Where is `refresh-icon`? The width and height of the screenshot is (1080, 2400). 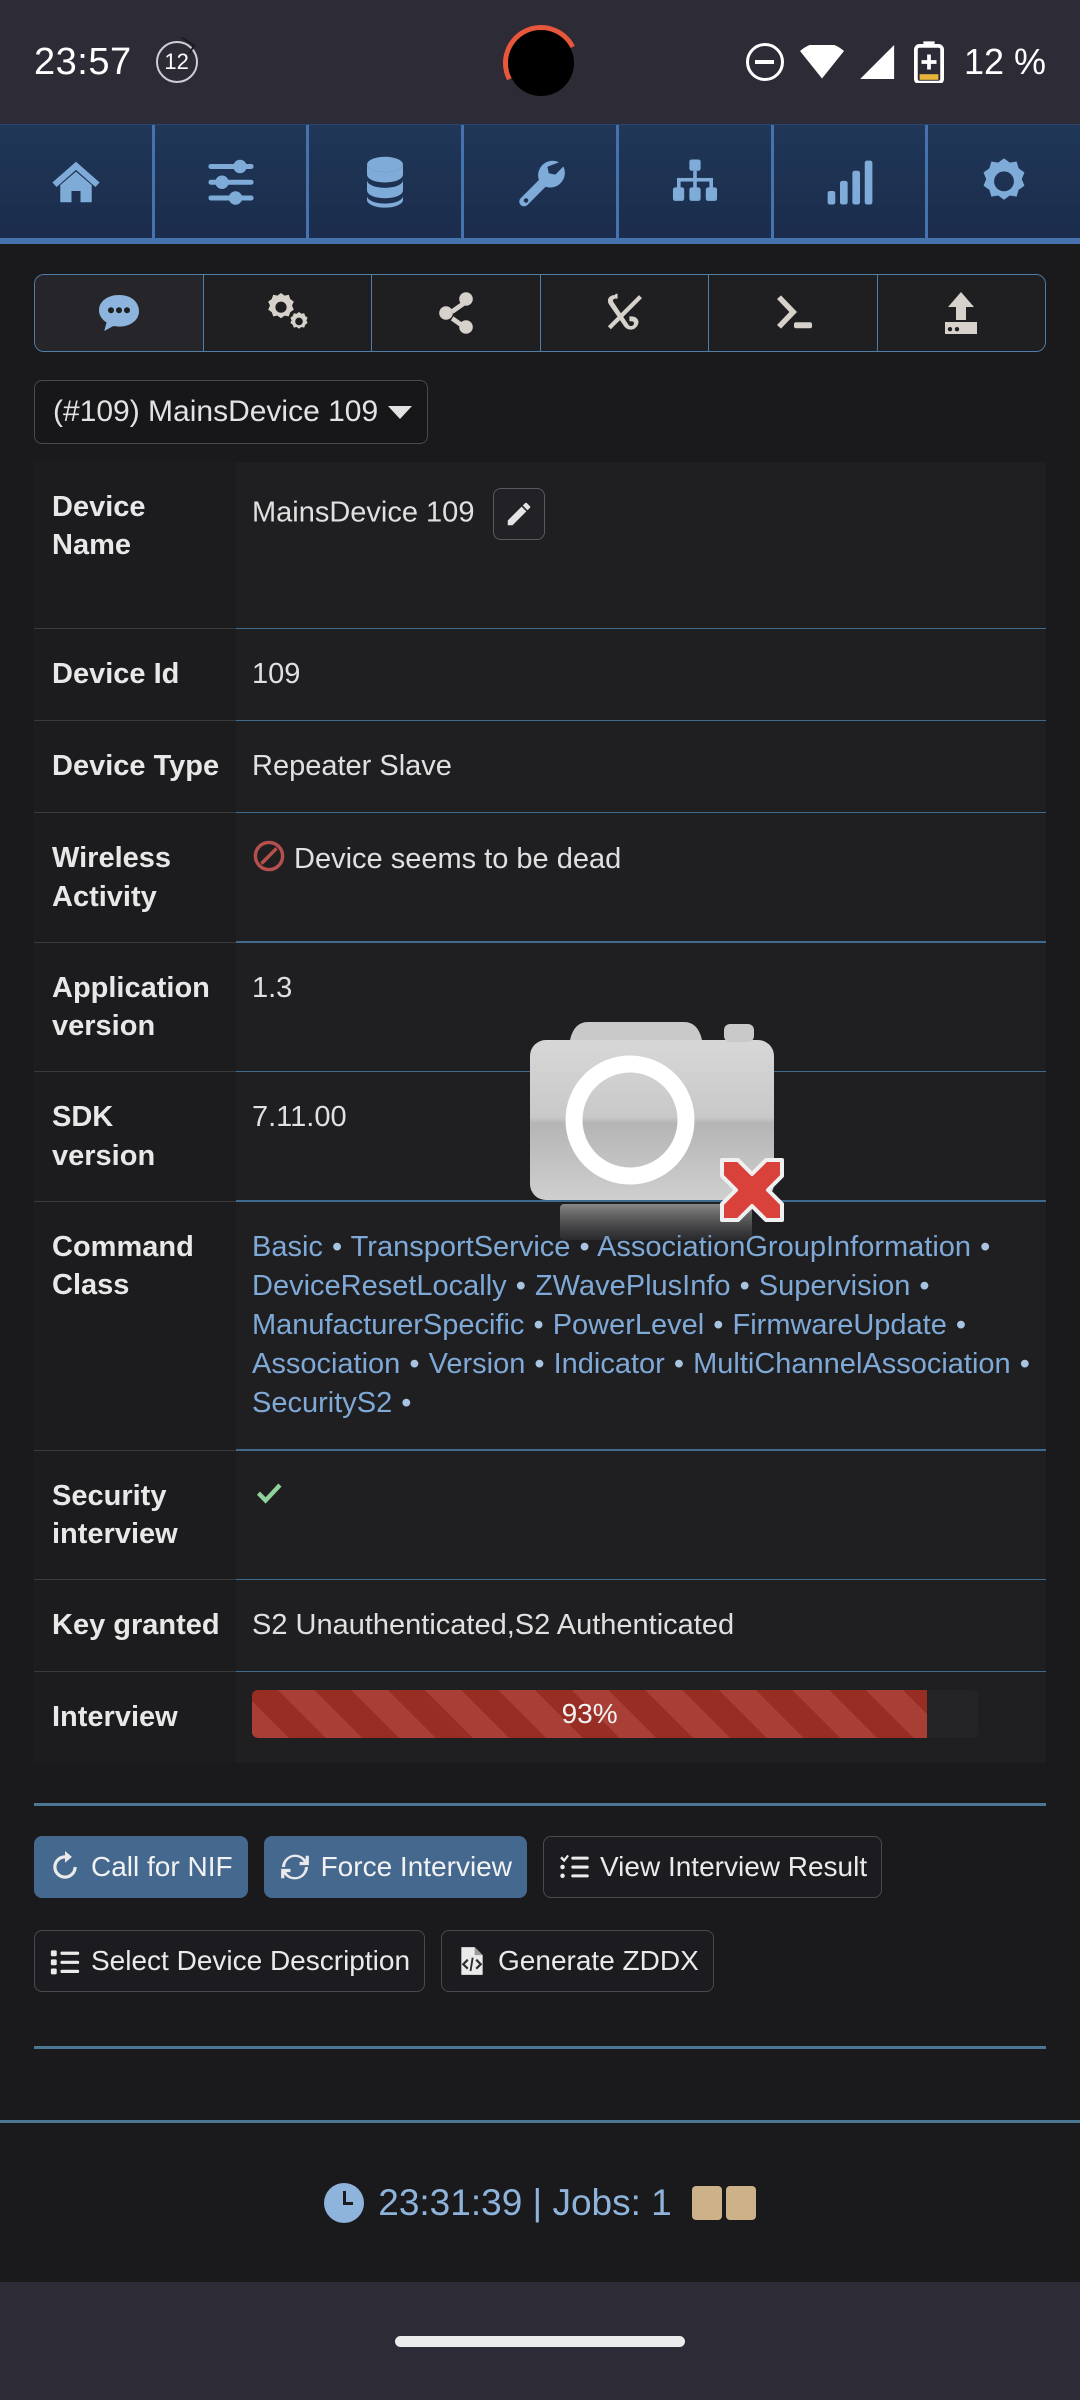 refresh-icon is located at coordinates (65, 1864).